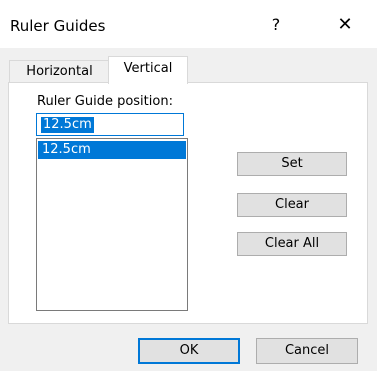 This screenshot has height=371, width=377. What do you see at coordinates (148, 70) in the screenshot?
I see `tab-vertical: Vertical` at bounding box center [148, 70].